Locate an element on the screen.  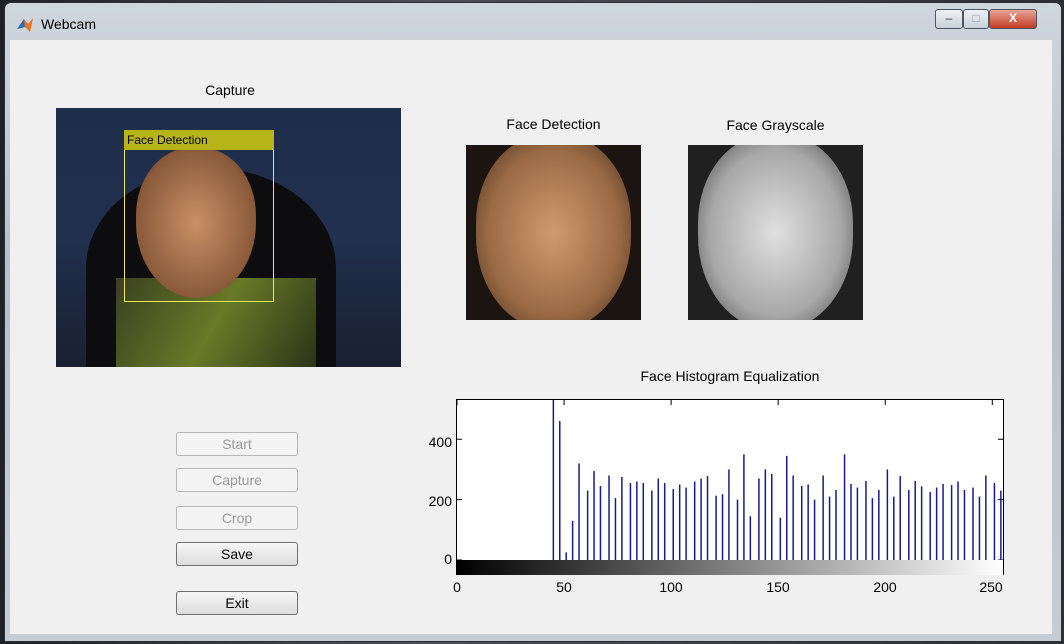
close-button: X is located at coordinates (1013, 19).